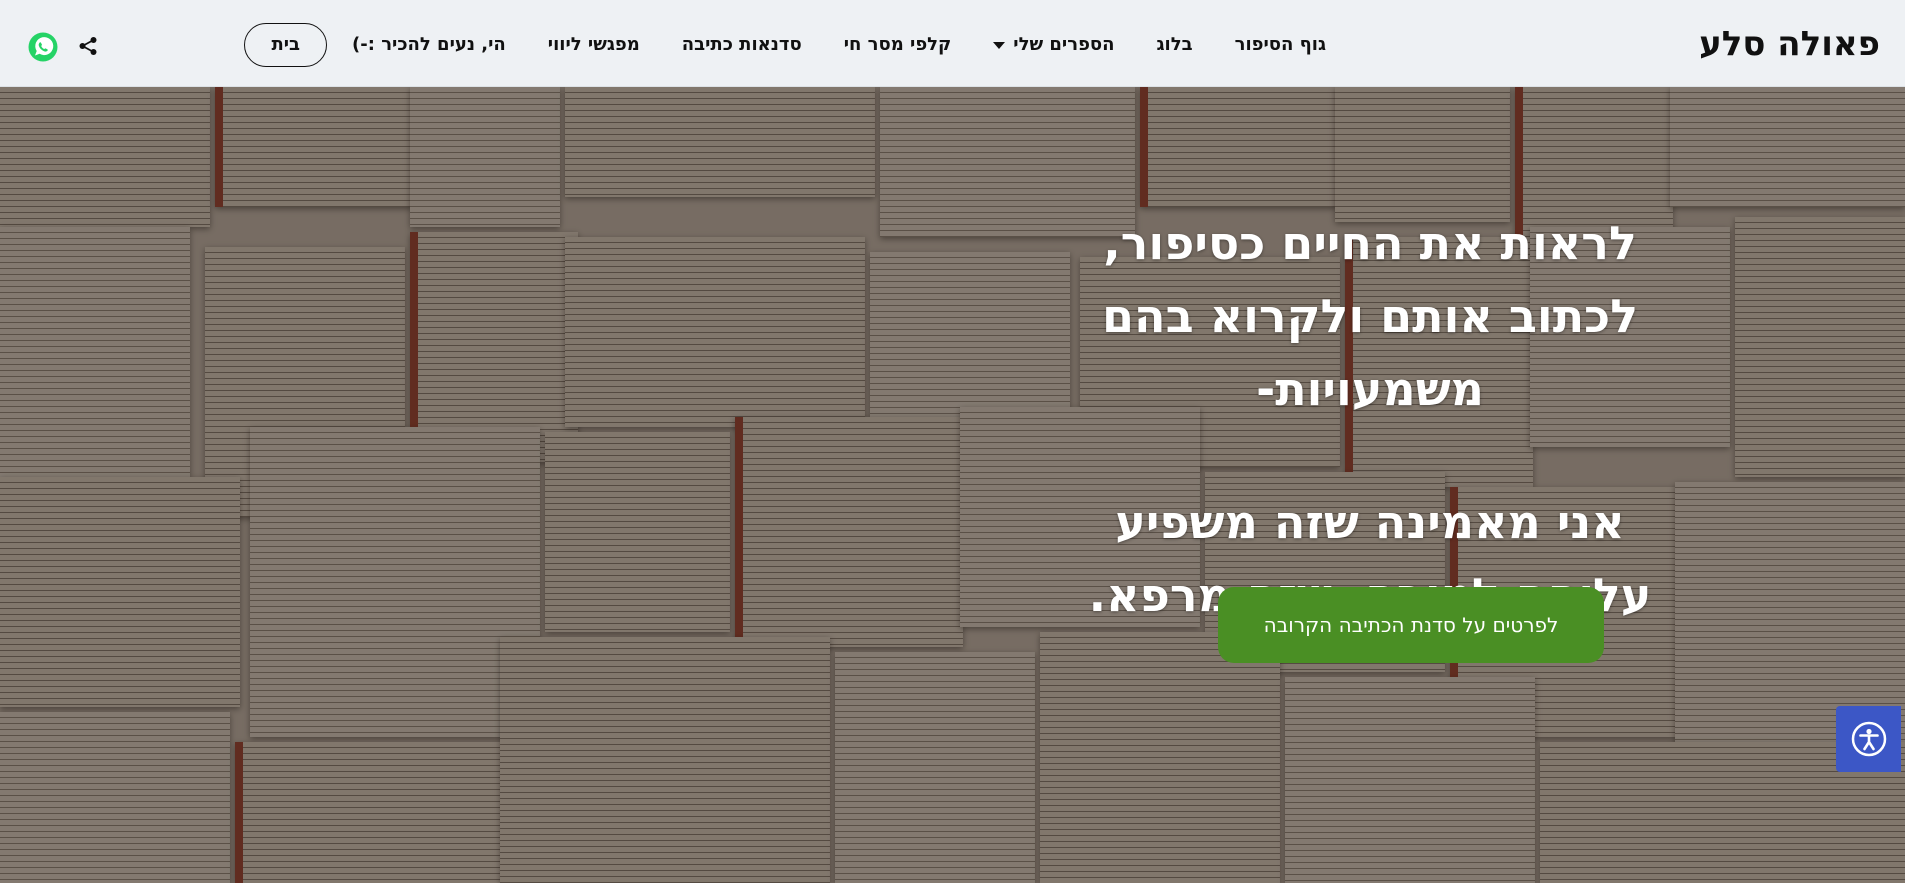 The image size is (1905, 883). I want to click on nav-item-label: גוף הסיפור, so click(1280, 44).